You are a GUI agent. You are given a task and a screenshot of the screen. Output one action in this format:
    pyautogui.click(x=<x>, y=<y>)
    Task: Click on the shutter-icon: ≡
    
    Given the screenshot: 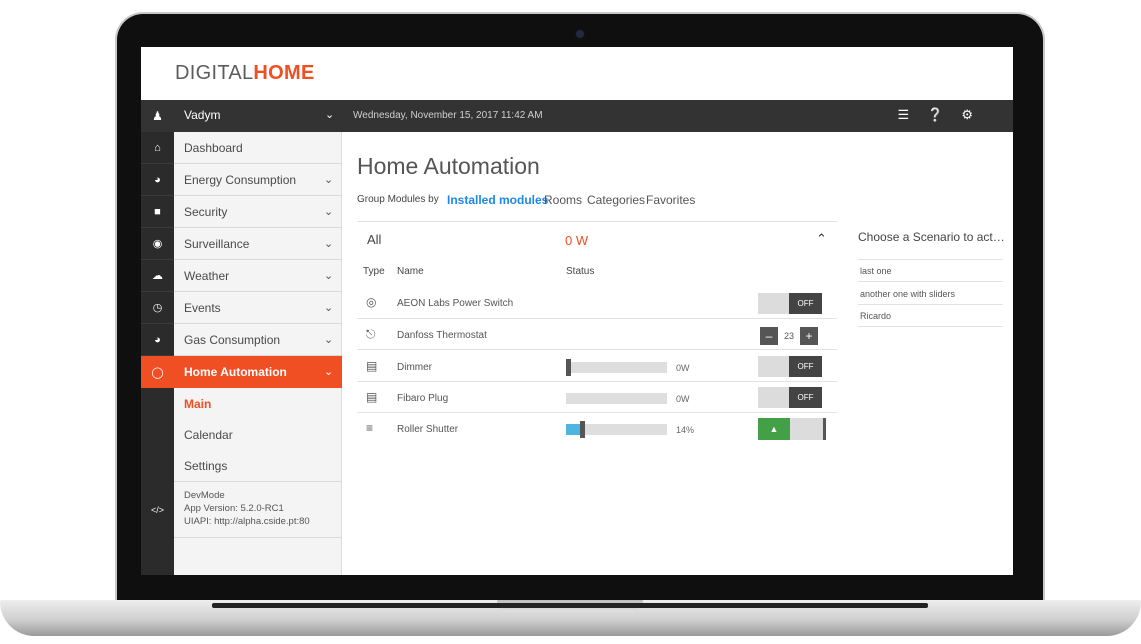 What is the action you would take?
    pyautogui.click(x=370, y=428)
    